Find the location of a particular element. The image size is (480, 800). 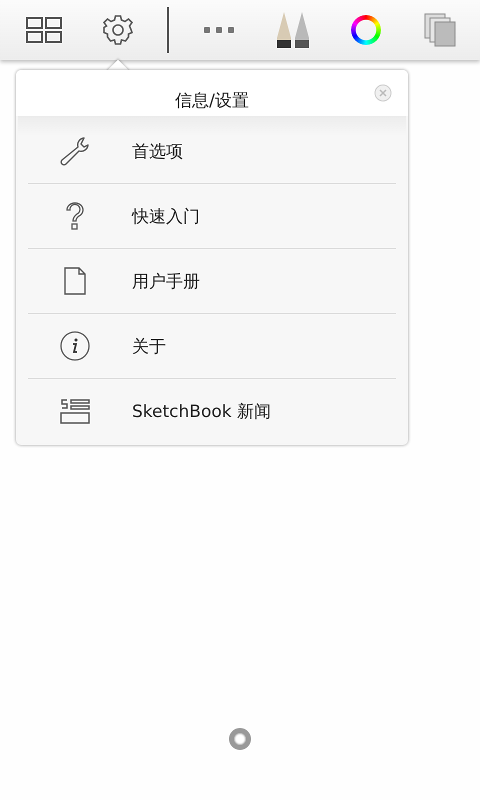

close-icon is located at coordinates (383, 93).